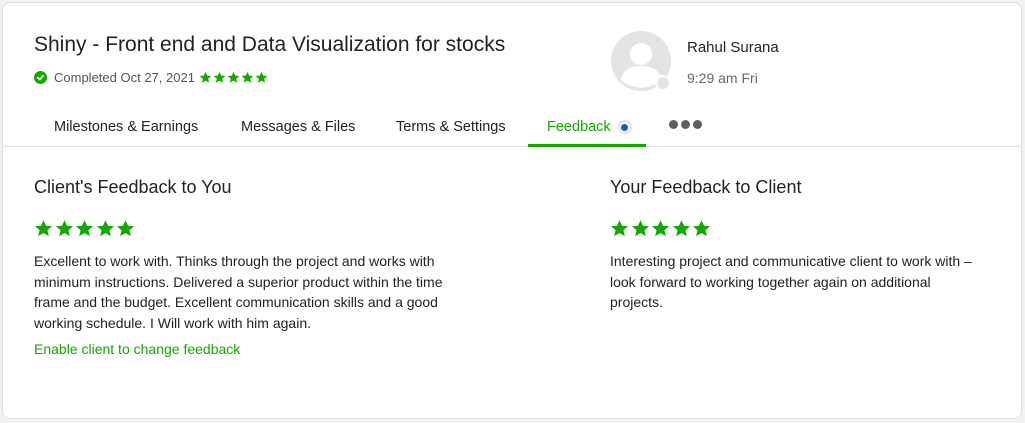 The image size is (1025, 423). I want to click on project-rating, so click(234, 77).